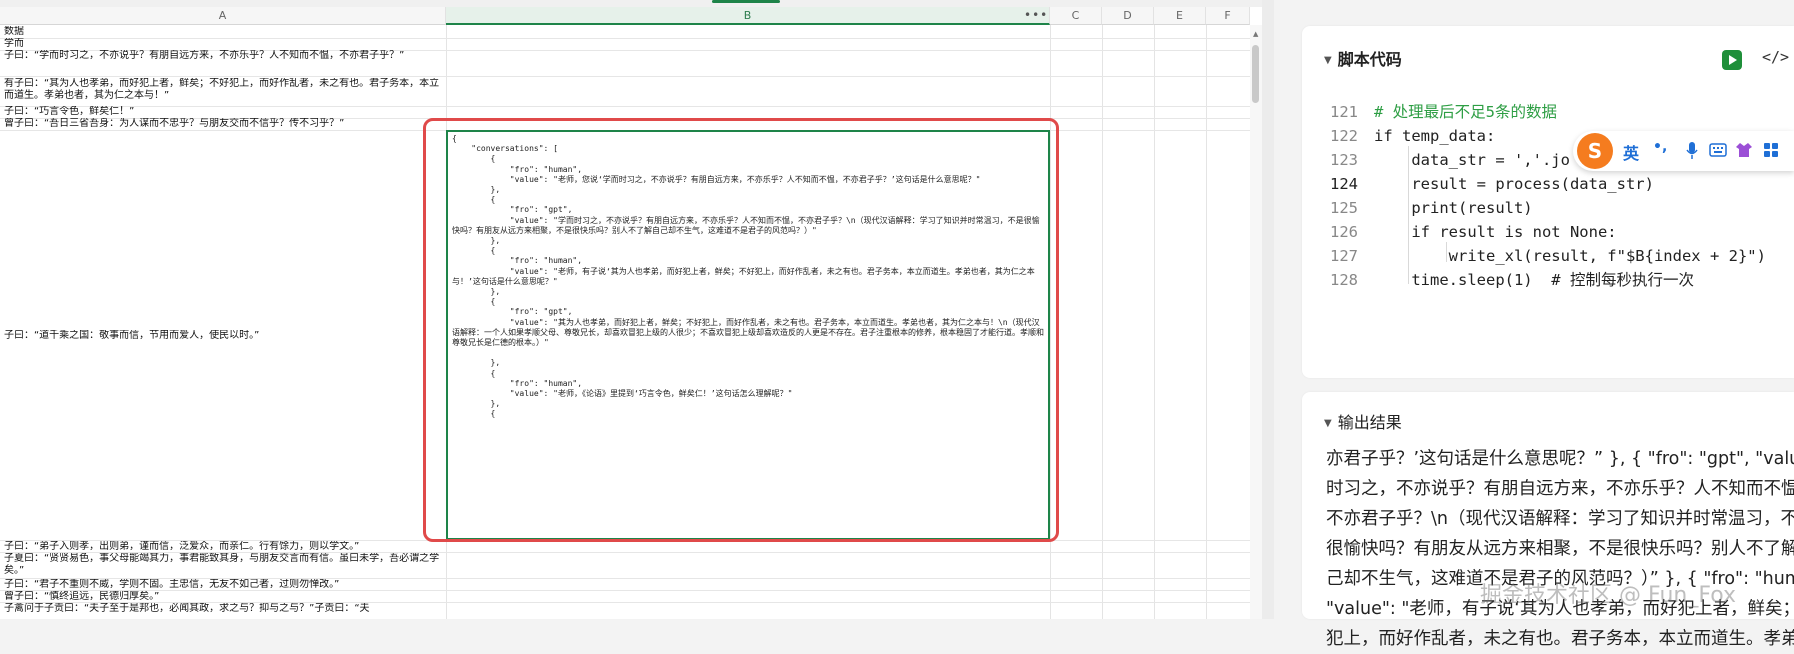 This screenshot has width=1794, height=654. I want to click on ime-punct-toggle: •,, so click(1660, 147).